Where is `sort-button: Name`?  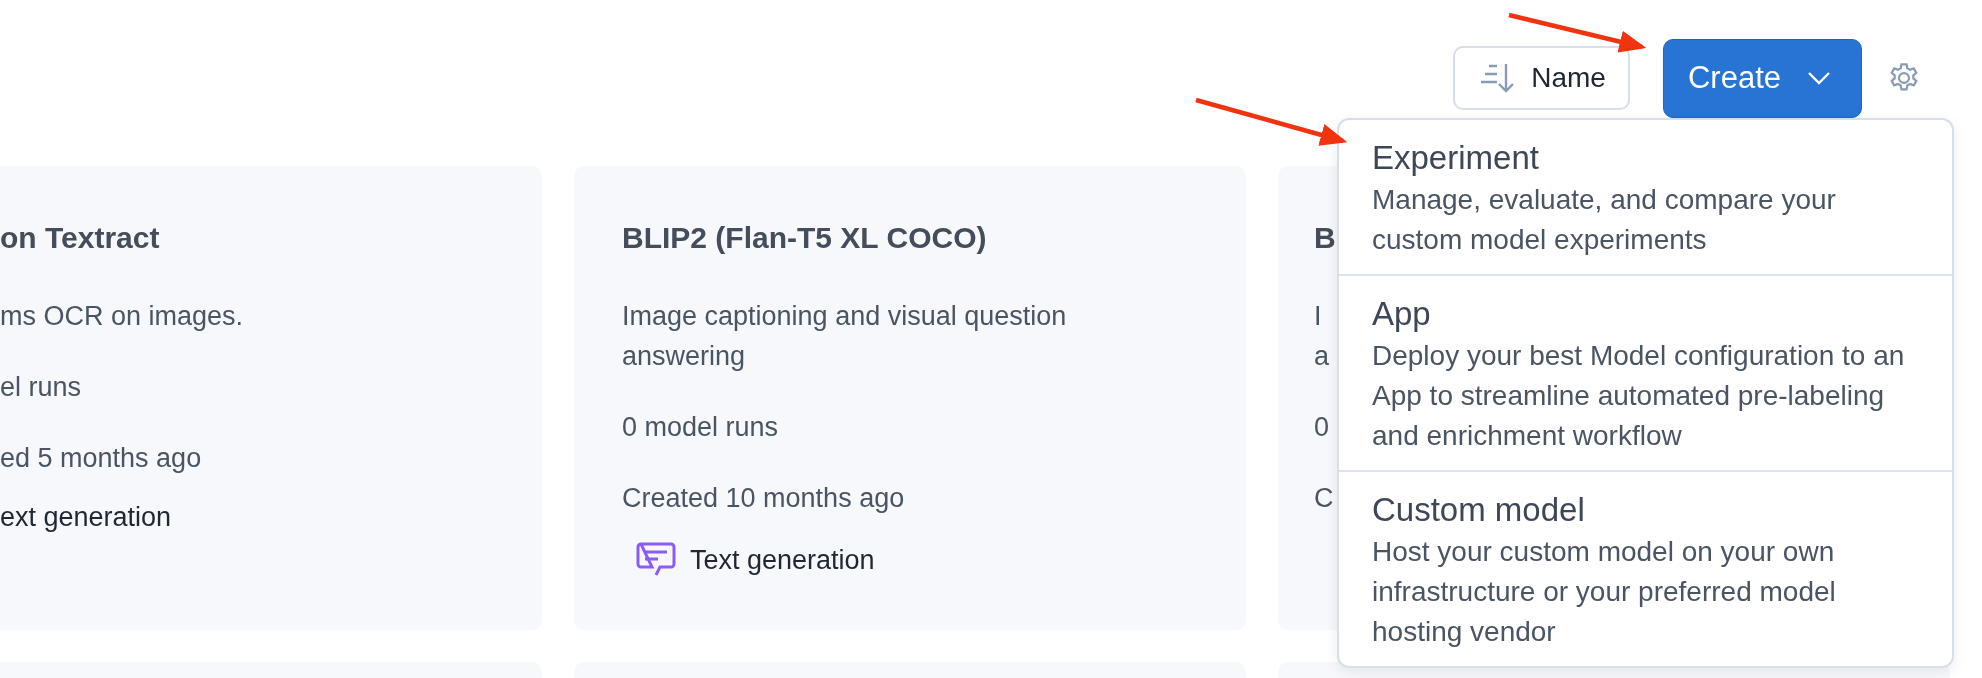 sort-button: Name is located at coordinates (1541, 78).